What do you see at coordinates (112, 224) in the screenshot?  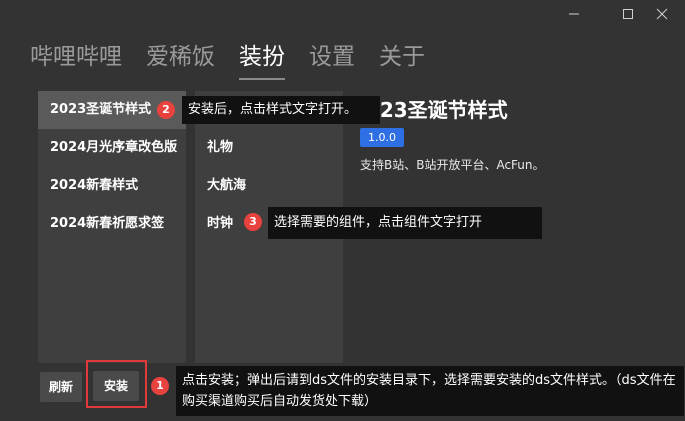 I see `style-item-2024-spring-fortune: 2024新春祈愿求签` at bounding box center [112, 224].